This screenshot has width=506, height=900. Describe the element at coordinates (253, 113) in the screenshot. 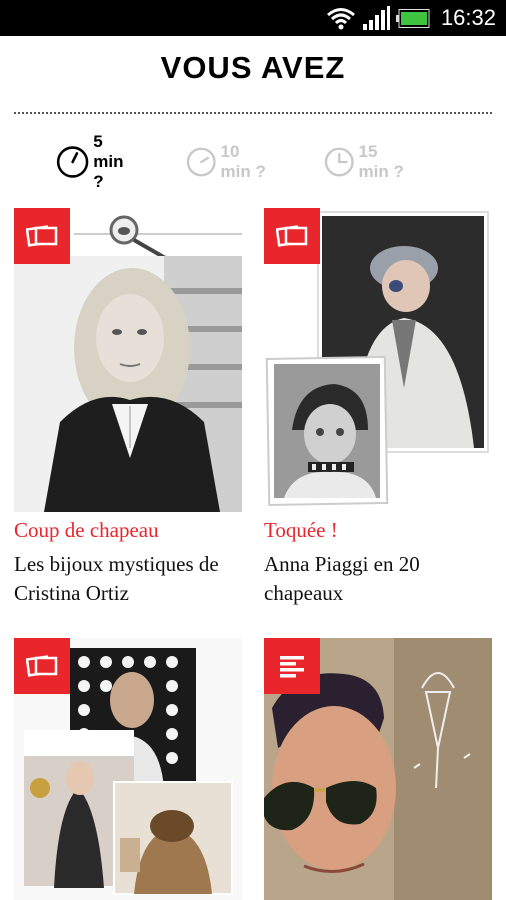

I see `header-divider` at that location.